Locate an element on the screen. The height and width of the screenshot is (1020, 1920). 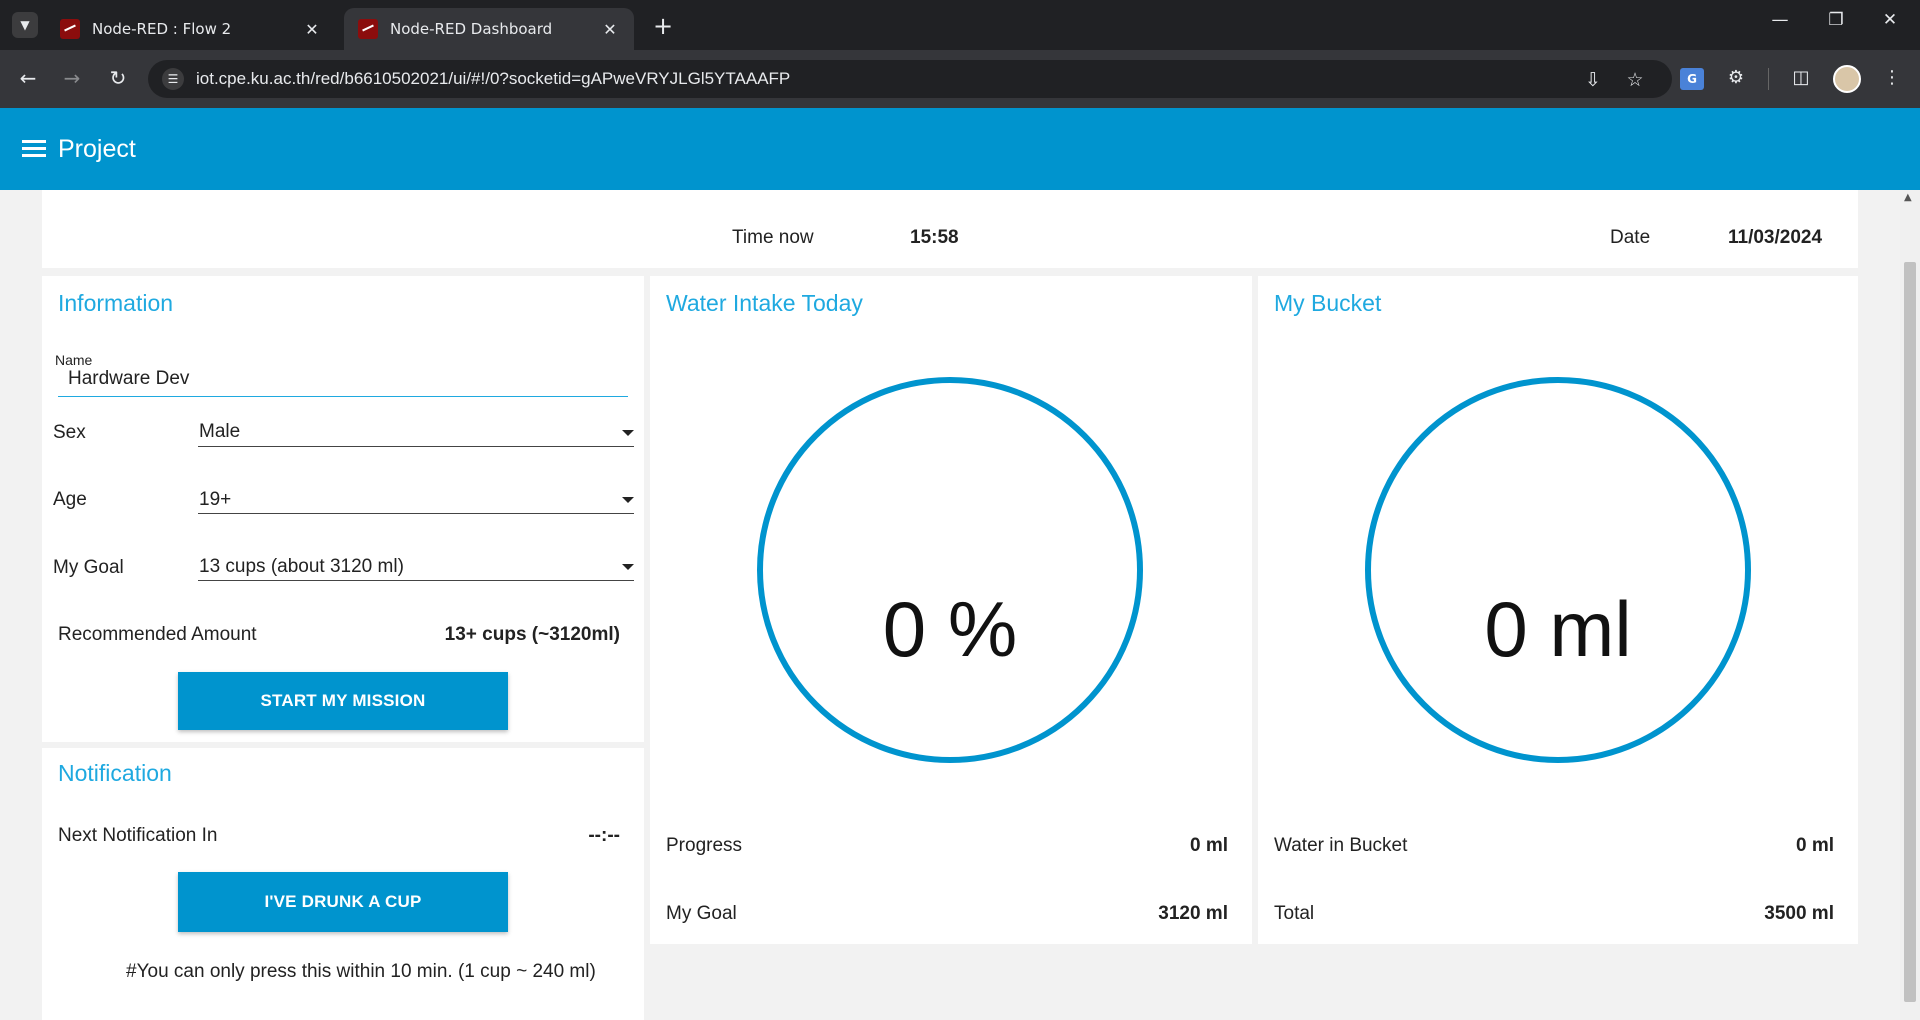
bucket-total-label: Total is located at coordinates (1294, 913).